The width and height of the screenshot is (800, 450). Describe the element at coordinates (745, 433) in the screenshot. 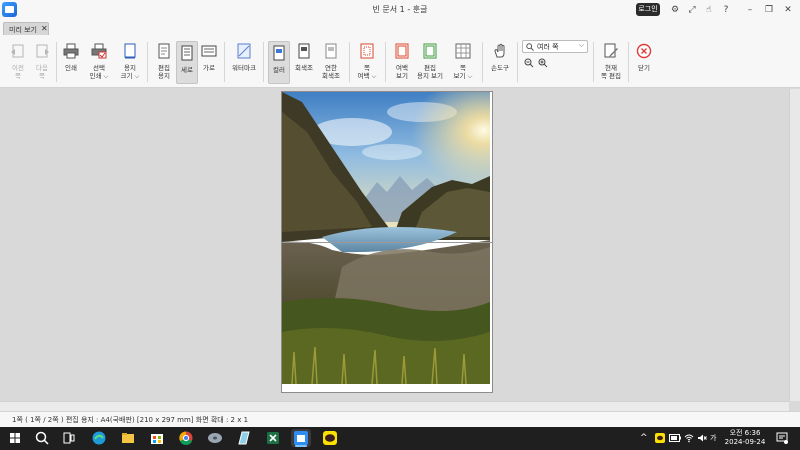

I see `clock-time: 오전 6:36` at that location.